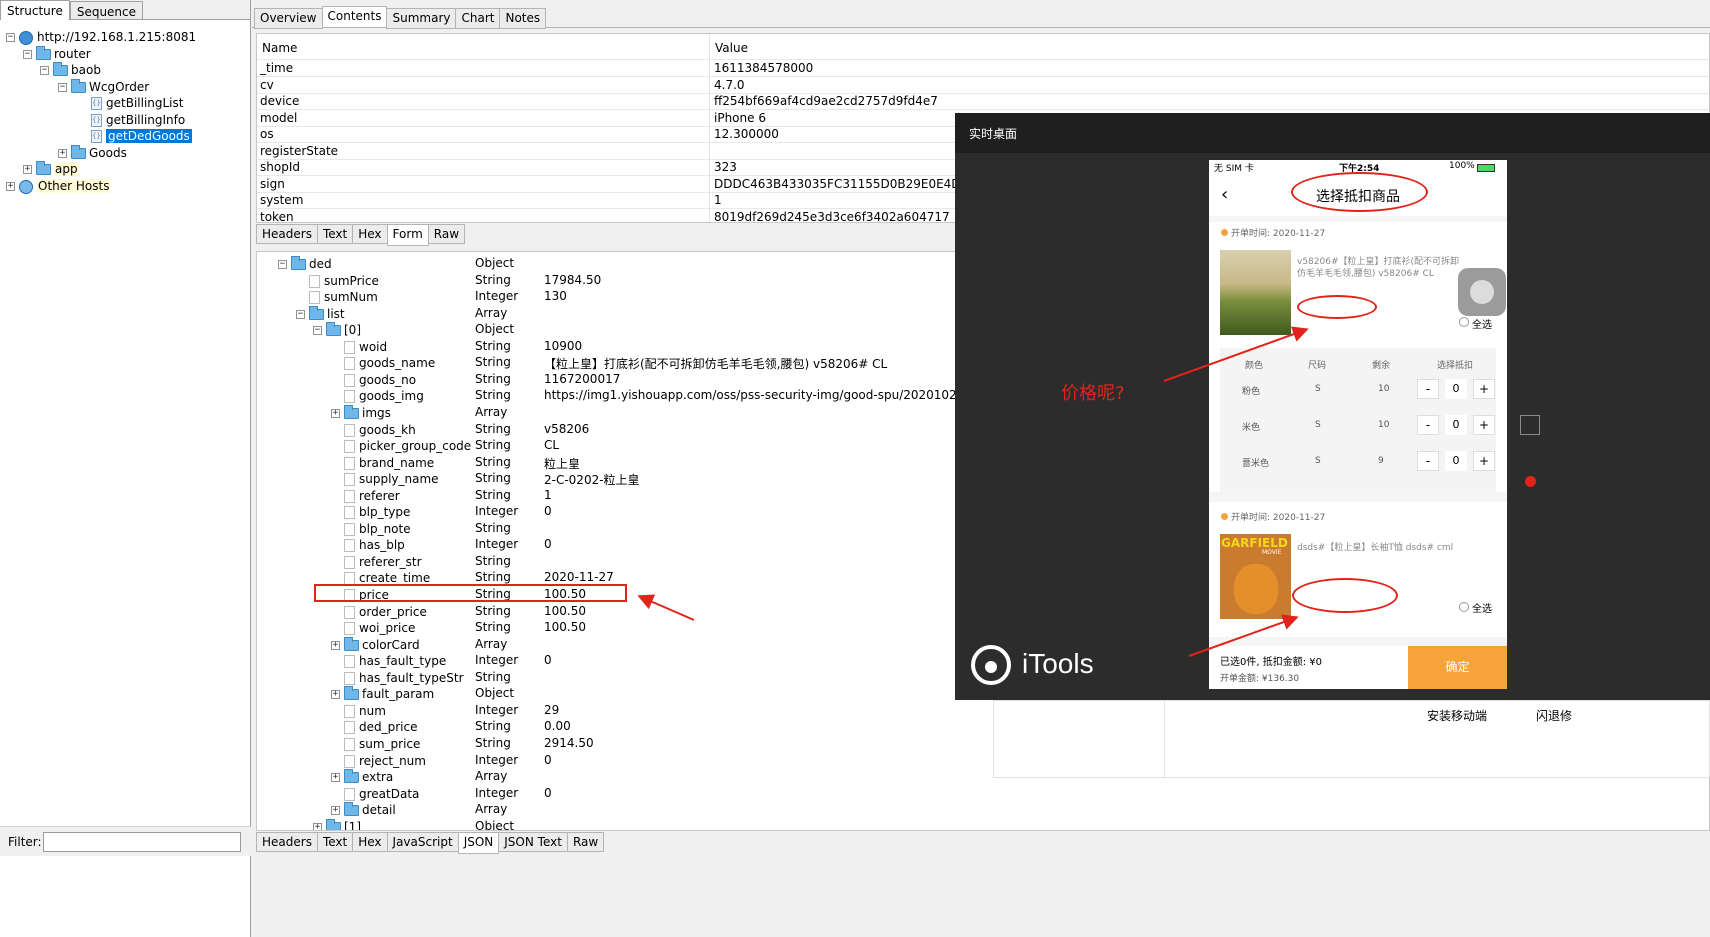 The image size is (1710, 937). Describe the element at coordinates (973, 491) in the screenshot. I see `annotation-arrows` at that location.